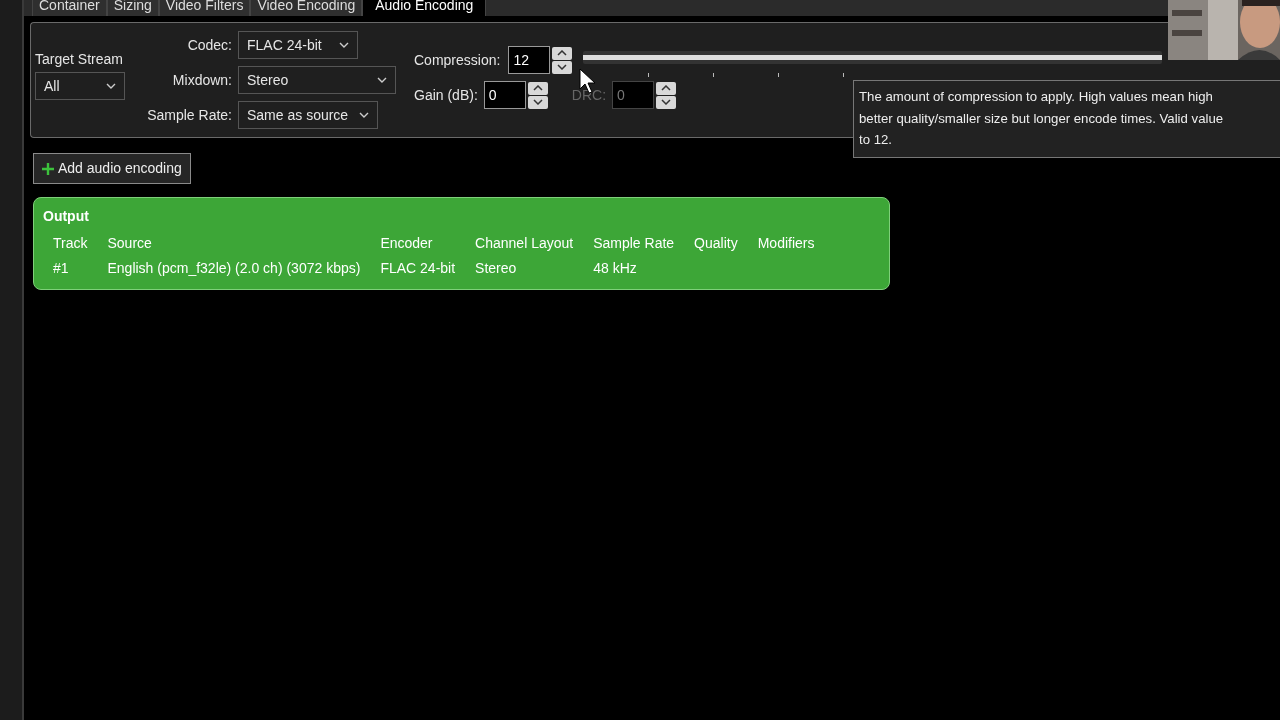 The height and width of the screenshot is (720, 1280). I want to click on tooltip-text: better quality/smaller size but longer encode times. Valid value, so click(1042, 118).